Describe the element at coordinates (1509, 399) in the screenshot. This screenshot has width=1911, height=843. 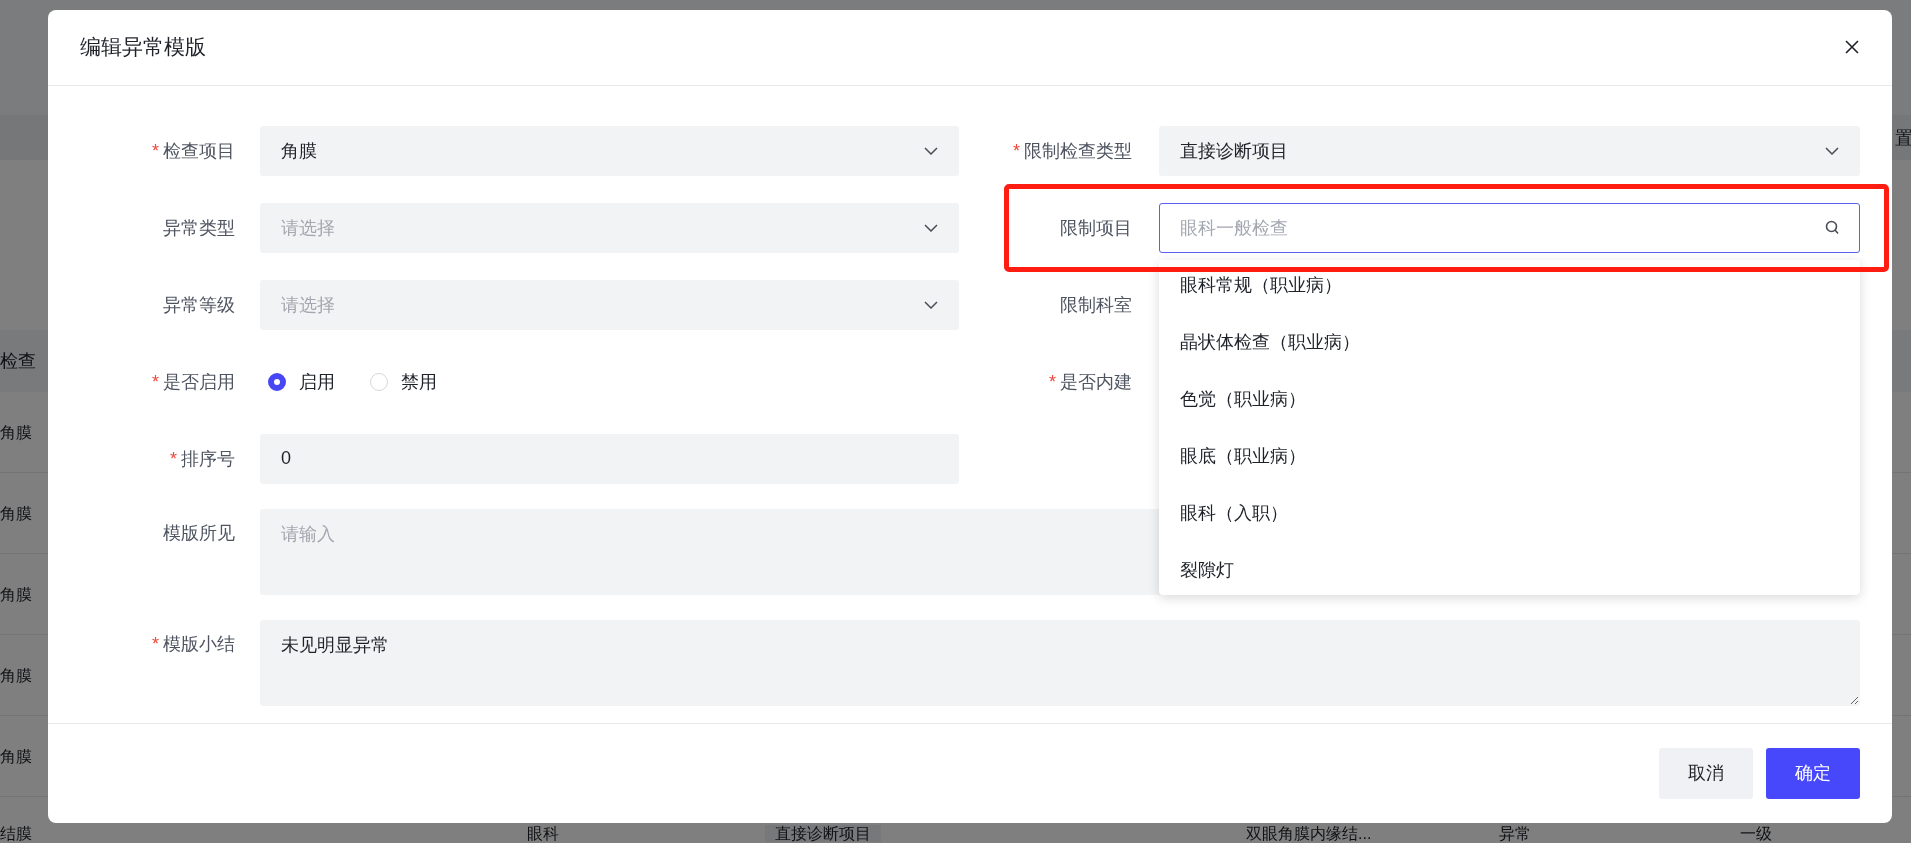
I see `dropdown-option: 色觉（职业病）` at that location.